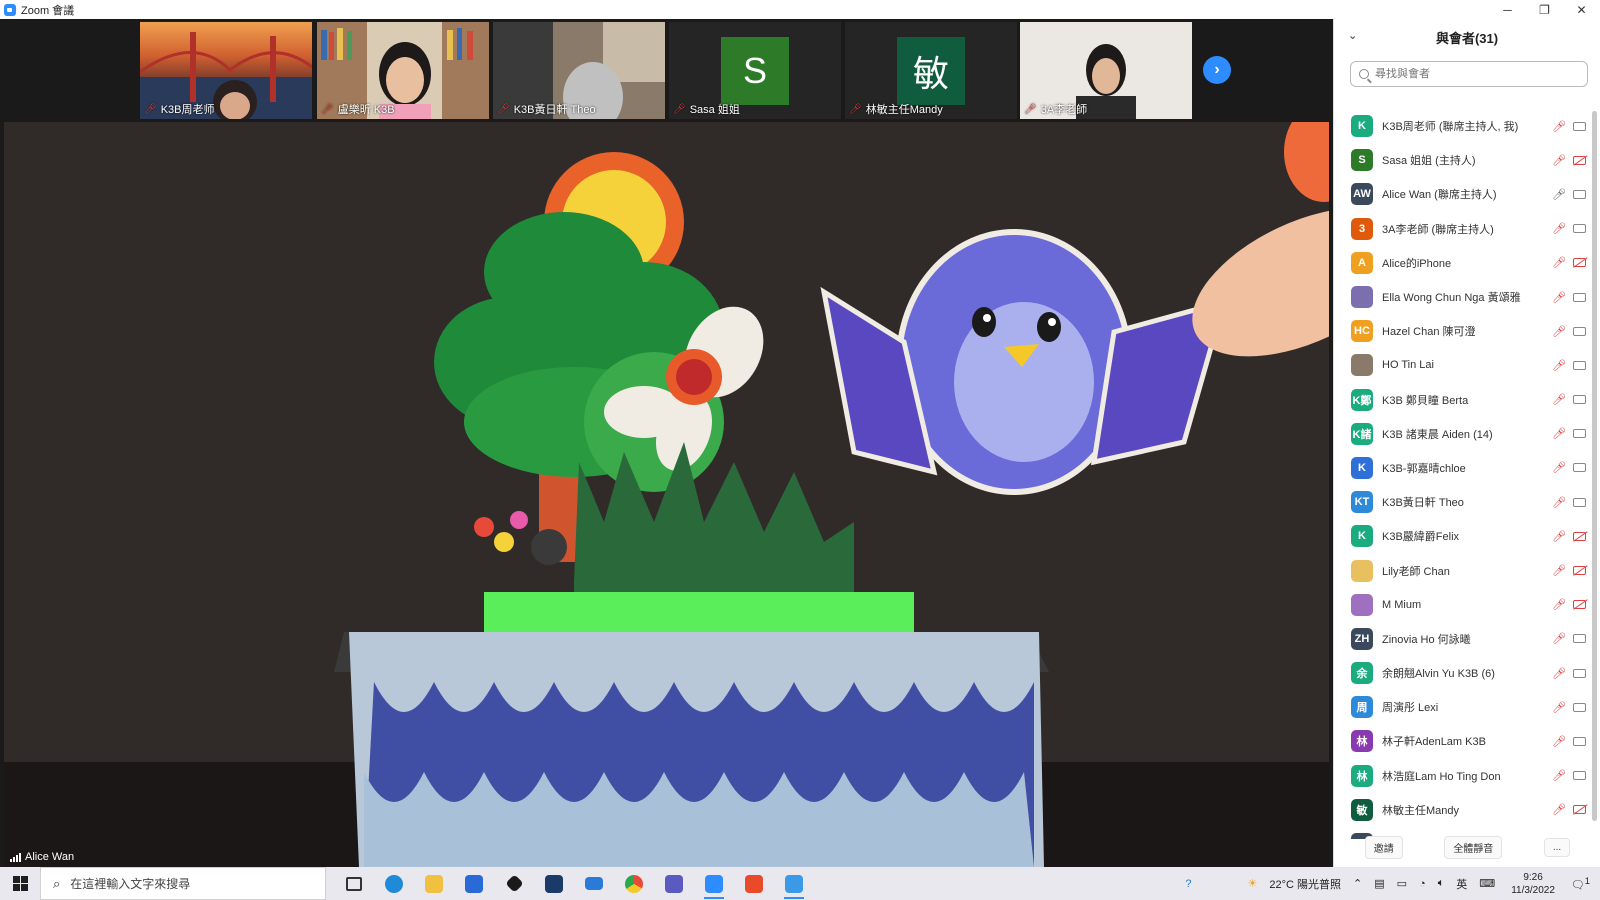 The width and height of the screenshot is (1600, 900). Describe the element at coordinates (1473, 847) in the screenshot. I see `mute-all-button: 全體靜音` at that location.